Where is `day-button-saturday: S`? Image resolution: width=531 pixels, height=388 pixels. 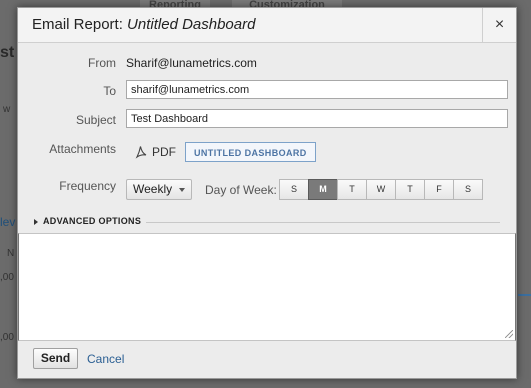 day-button-saturday: S is located at coordinates (468, 189).